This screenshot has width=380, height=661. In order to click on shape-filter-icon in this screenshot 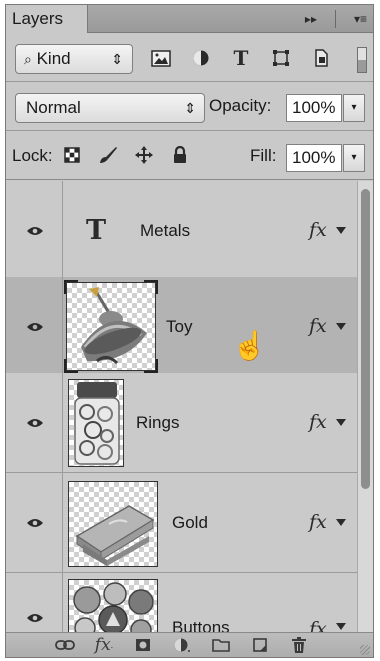, I will do `click(281, 58)`.